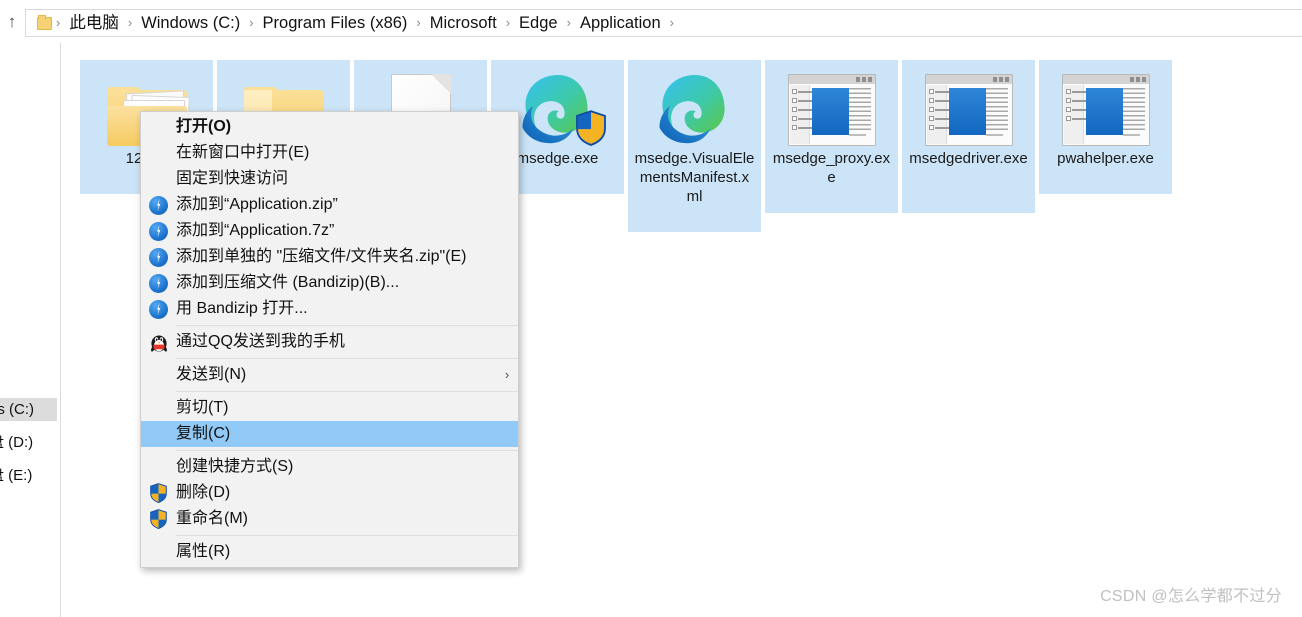 The height and width of the screenshot is (617, 1302). Describe the element at coordinates (329, 375) in the screenshot. I see `context-menu-item-send-to: 发送到(N) ›` at that location.